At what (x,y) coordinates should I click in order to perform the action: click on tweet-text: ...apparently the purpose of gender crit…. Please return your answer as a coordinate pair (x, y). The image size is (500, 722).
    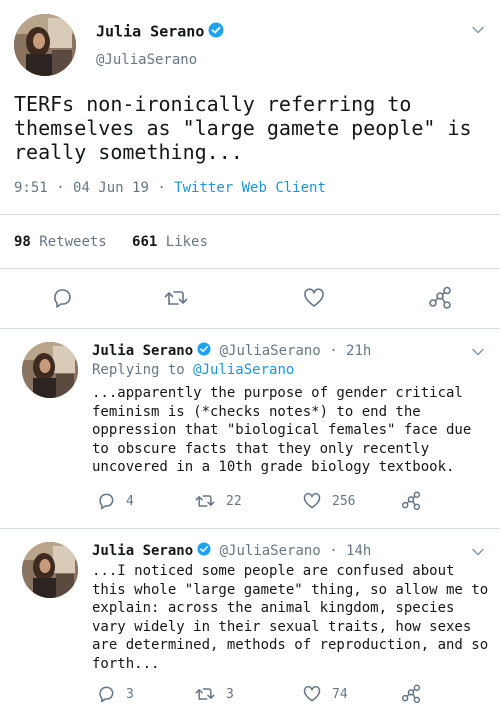
    Looking at the image, I should click on (282, 430).